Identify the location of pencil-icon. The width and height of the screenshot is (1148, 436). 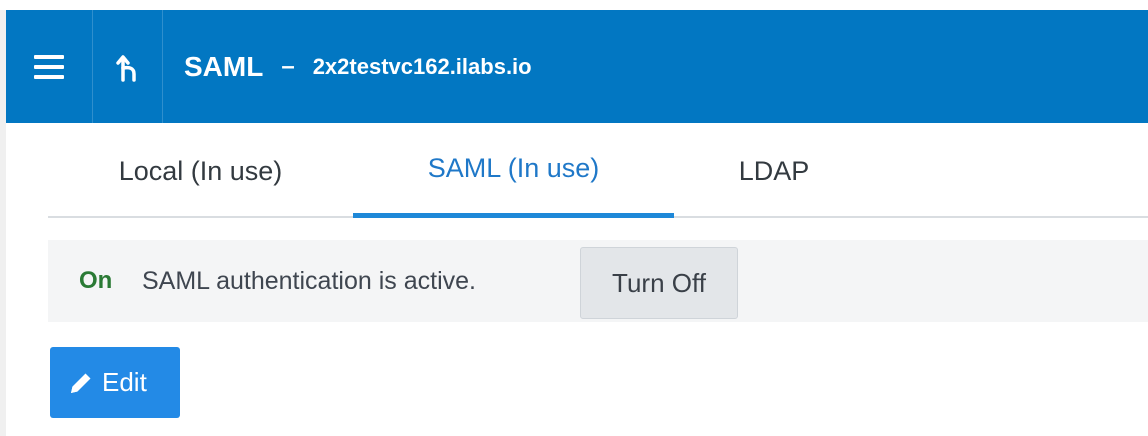
(81, 383).